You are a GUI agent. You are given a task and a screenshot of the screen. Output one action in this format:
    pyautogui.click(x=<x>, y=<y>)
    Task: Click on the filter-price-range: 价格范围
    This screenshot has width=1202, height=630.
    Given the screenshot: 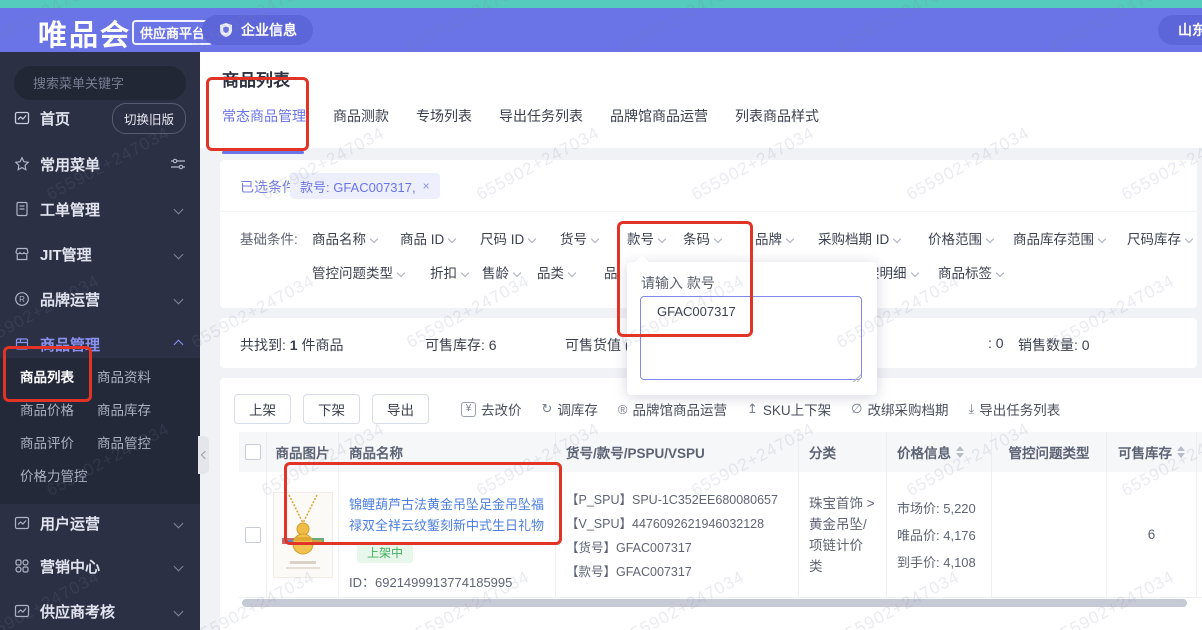 What is the action you would take?
    pyautogui.click(x=961, y=238)
    